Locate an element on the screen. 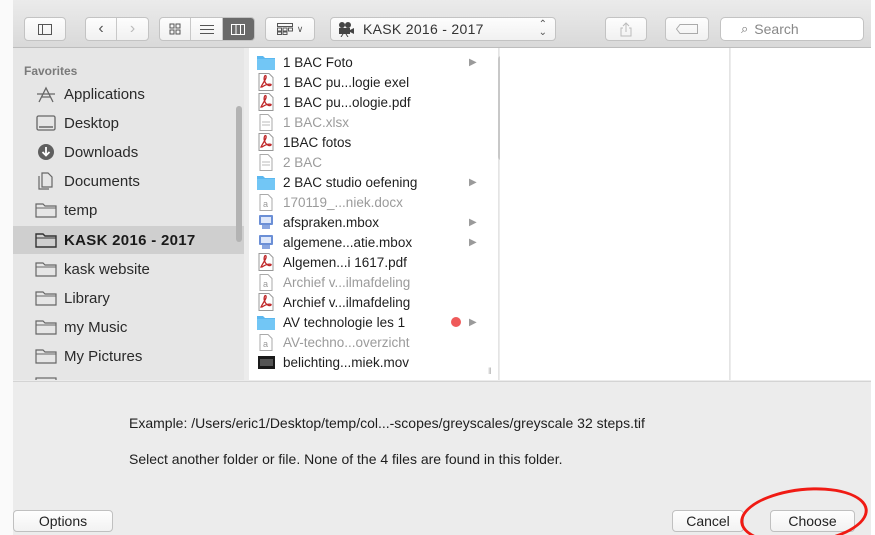 This screenshot has width=875, height=535. sidebar-item-label: Desktop is located at coordinates (92, 123).